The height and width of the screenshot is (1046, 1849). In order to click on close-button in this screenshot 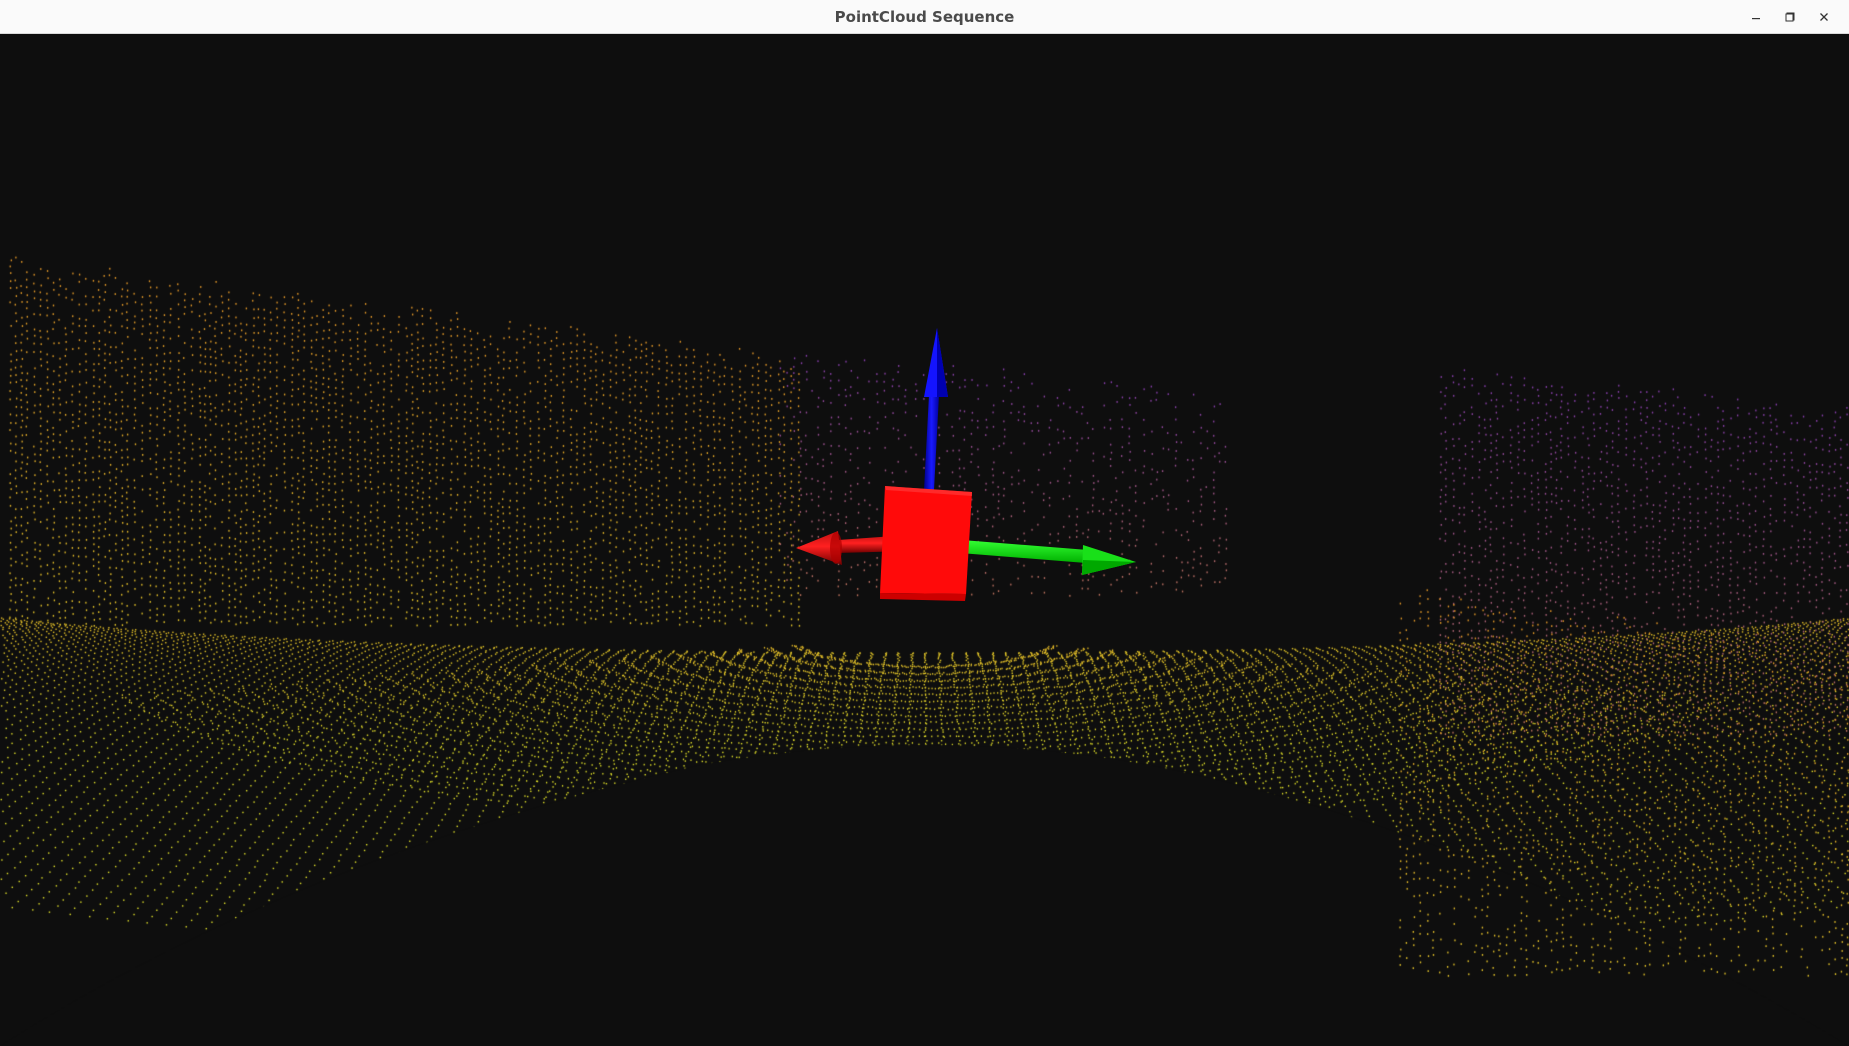, I will do `click(1824, 17)`.